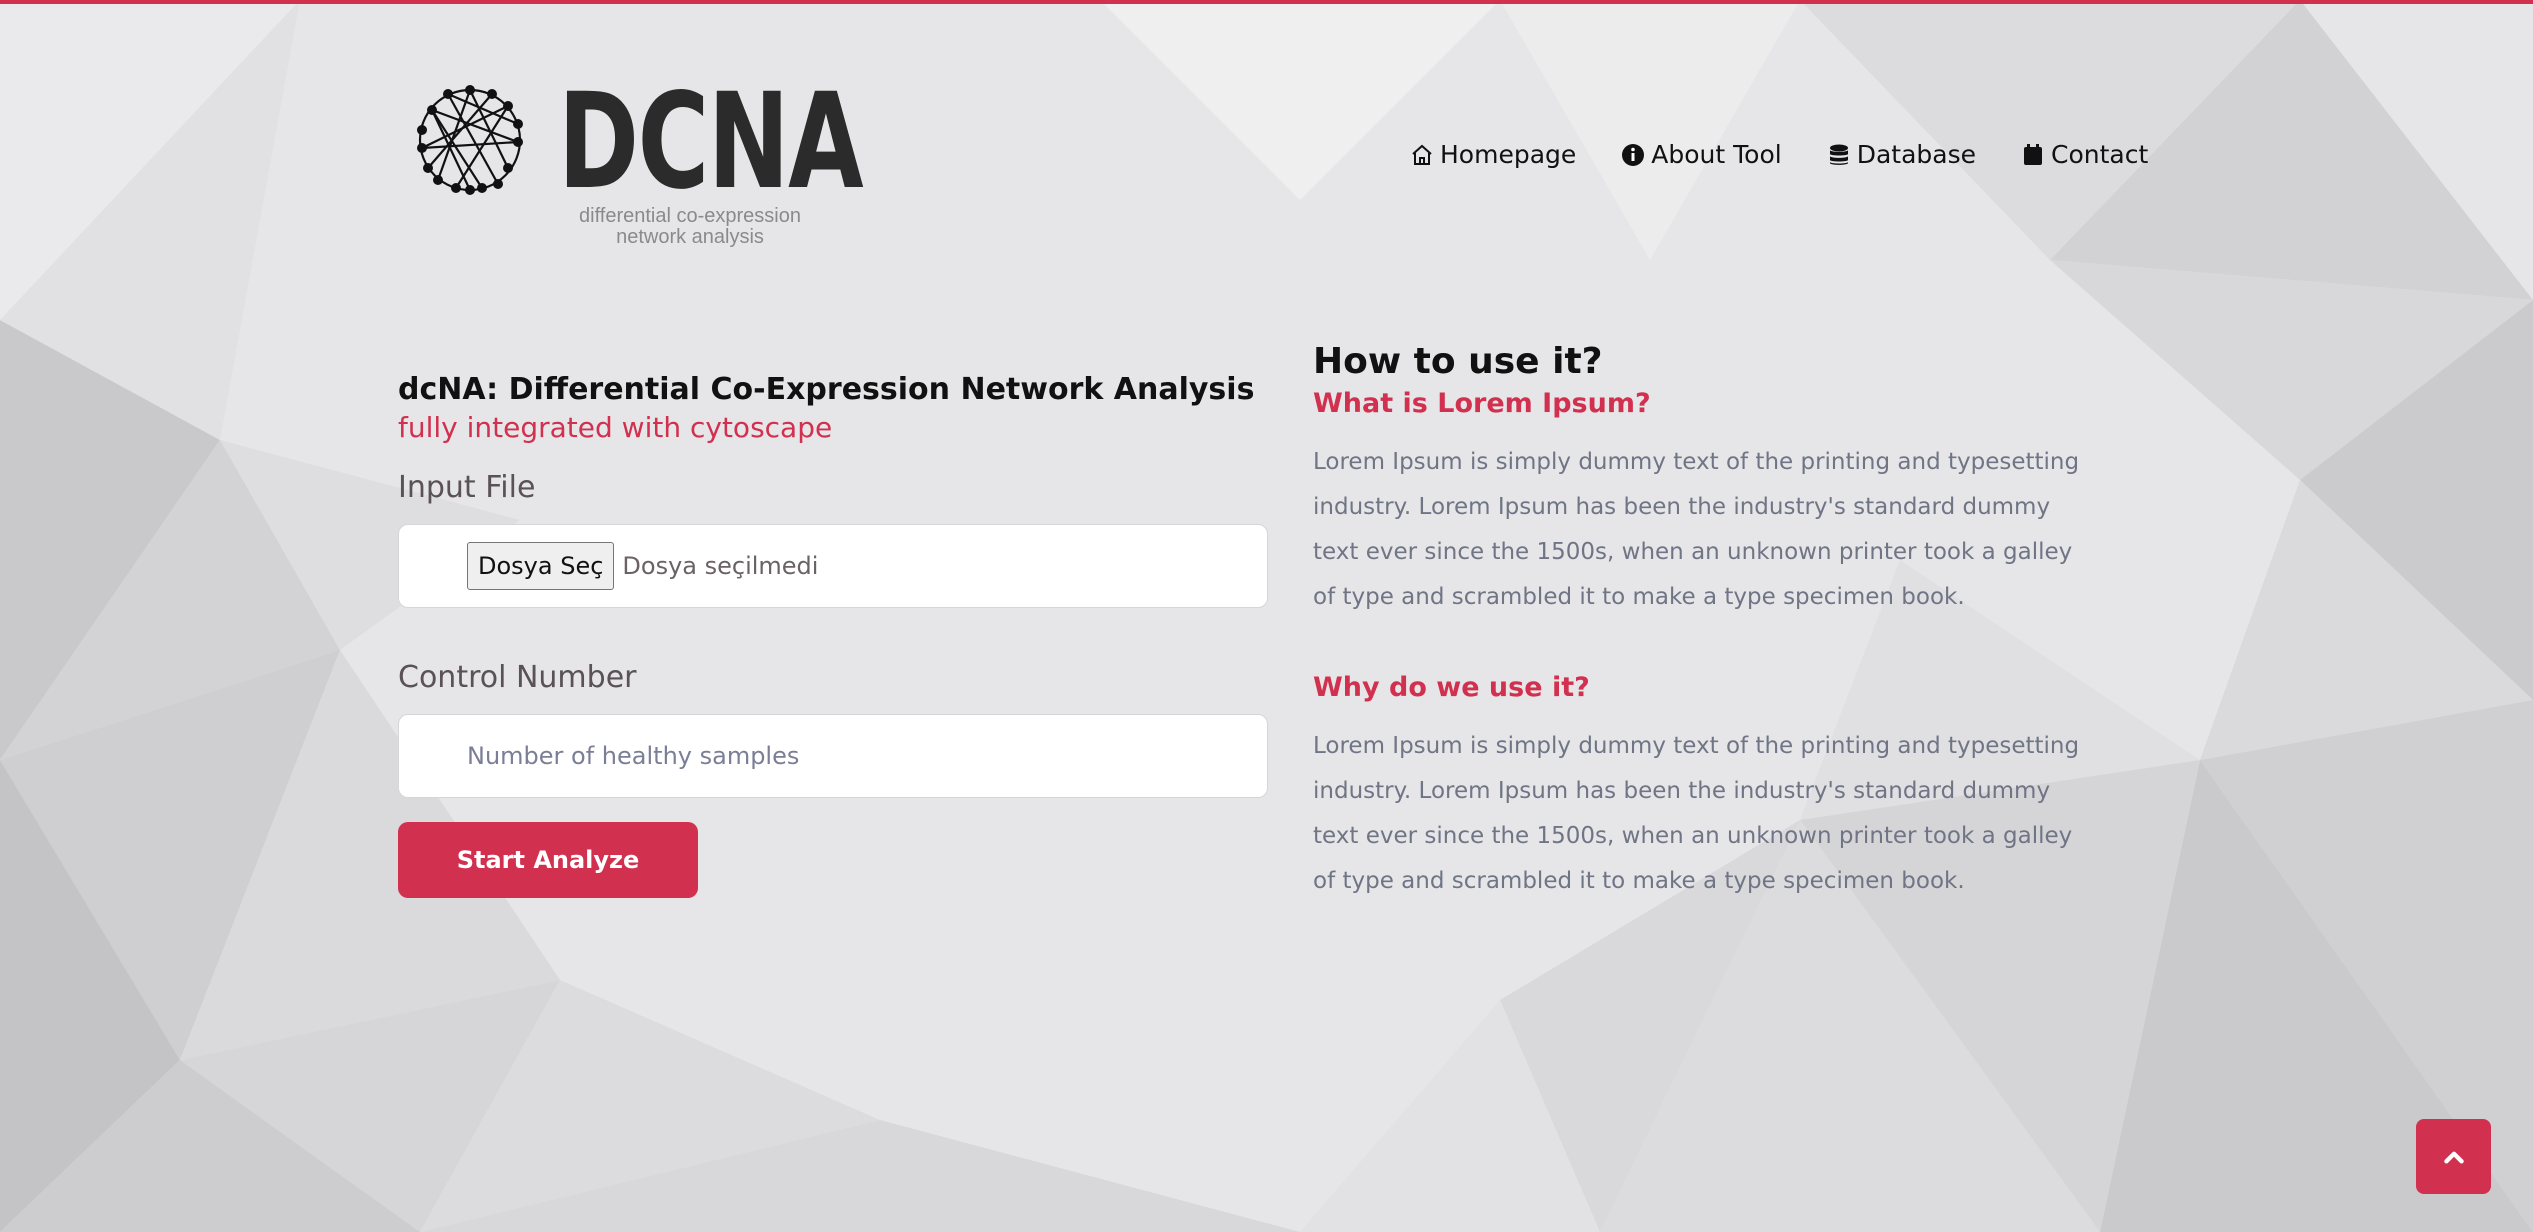 Image resolution: width=2533 pixels, height=1232 pixels. What do you see at coordinates (541, 566) in the screenshot?
I see `choose-file-button: Dosya Seç` at bounding box center [541, 566].